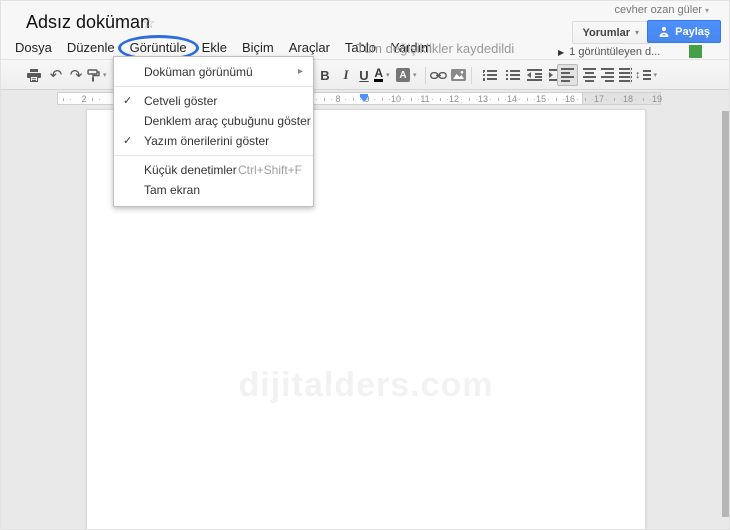 The image size is (730, 530). I want to click on save-status: Tüm değişiklikler kaydedildi, so click(435, 48).